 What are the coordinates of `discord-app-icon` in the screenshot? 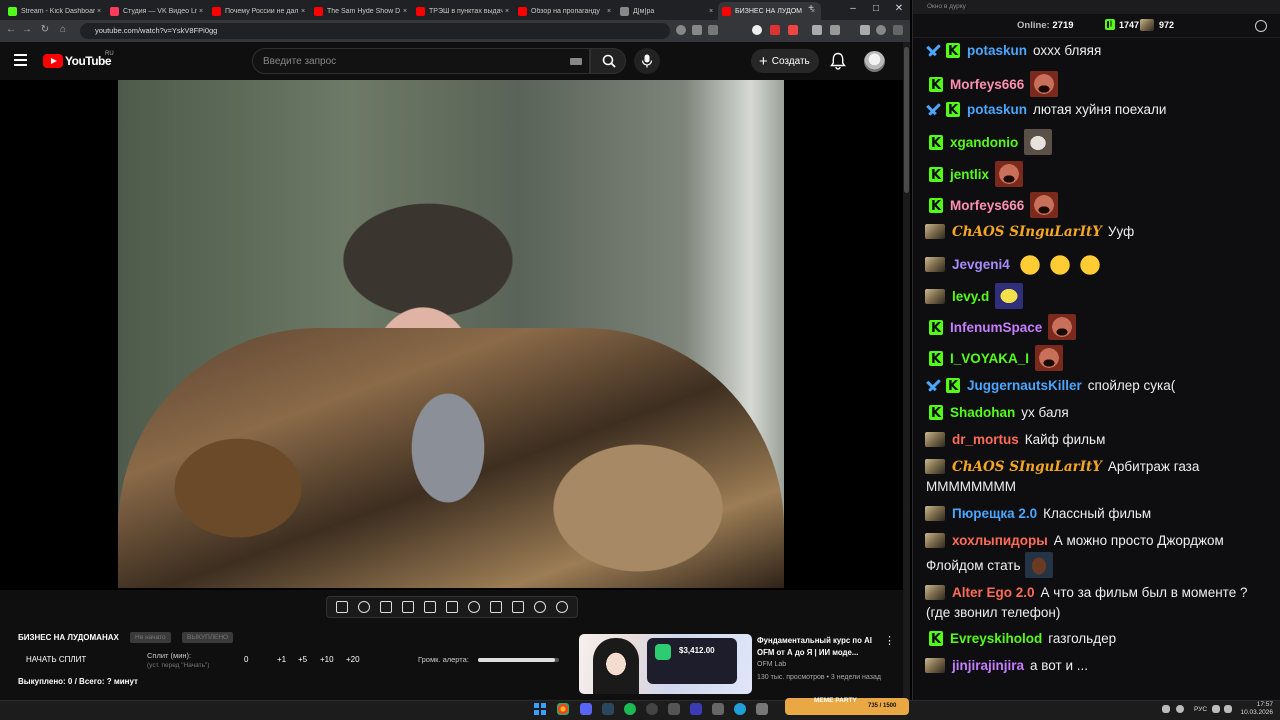 It's located at (586, 709).